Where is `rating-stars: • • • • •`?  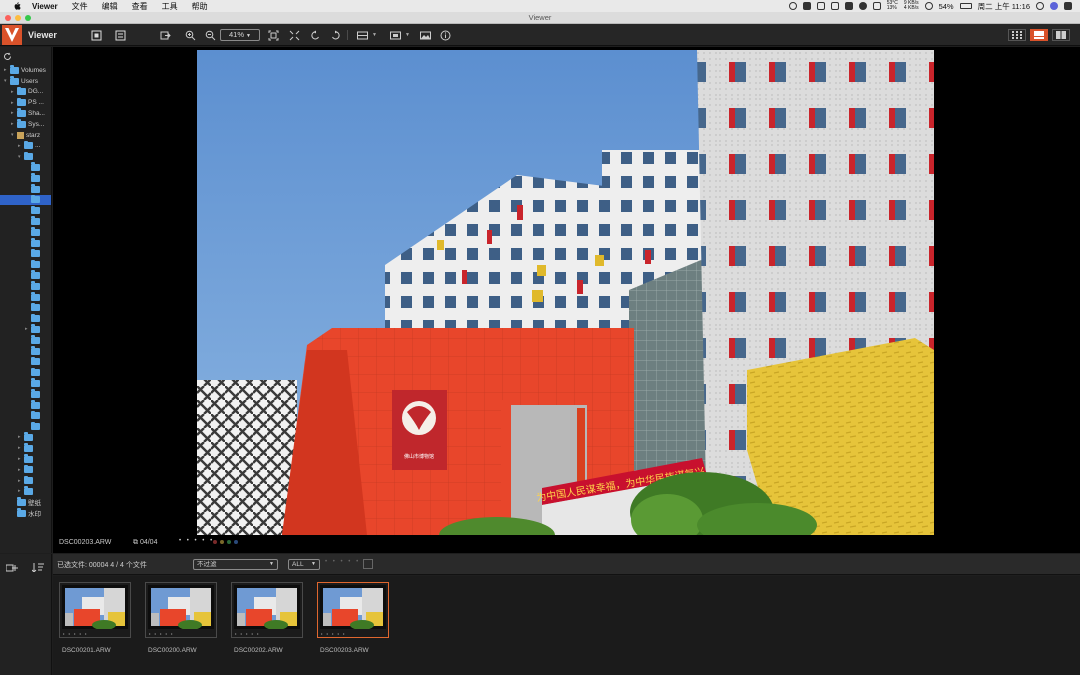 rating-stars: • • • • • is located at coordinates (196, 541).